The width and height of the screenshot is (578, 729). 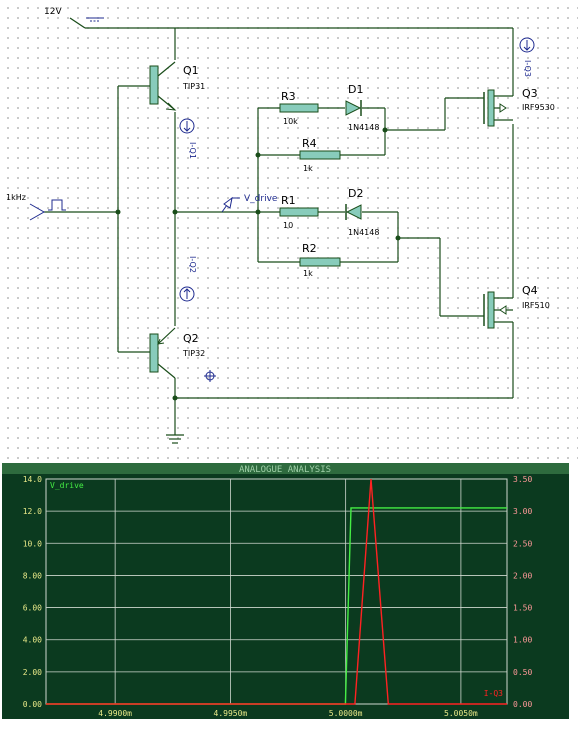 What do you see at coordinates (36, 207) in the screenshot?
I see `input-generator: 1kHz` at bounding box center [36, 207].